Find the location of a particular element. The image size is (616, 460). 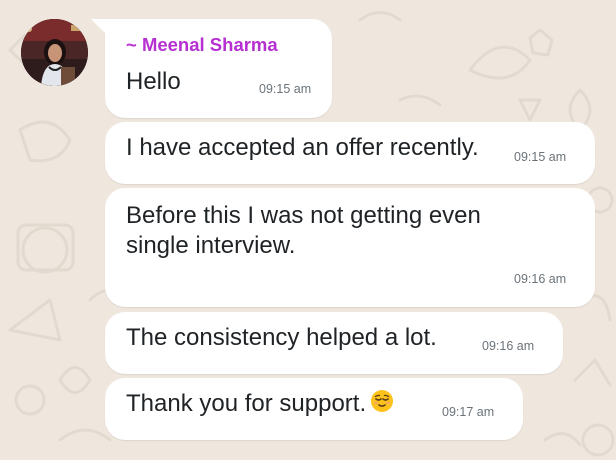

sender-name: ~ Meenal Sharma is located at coordinates (202, 45).